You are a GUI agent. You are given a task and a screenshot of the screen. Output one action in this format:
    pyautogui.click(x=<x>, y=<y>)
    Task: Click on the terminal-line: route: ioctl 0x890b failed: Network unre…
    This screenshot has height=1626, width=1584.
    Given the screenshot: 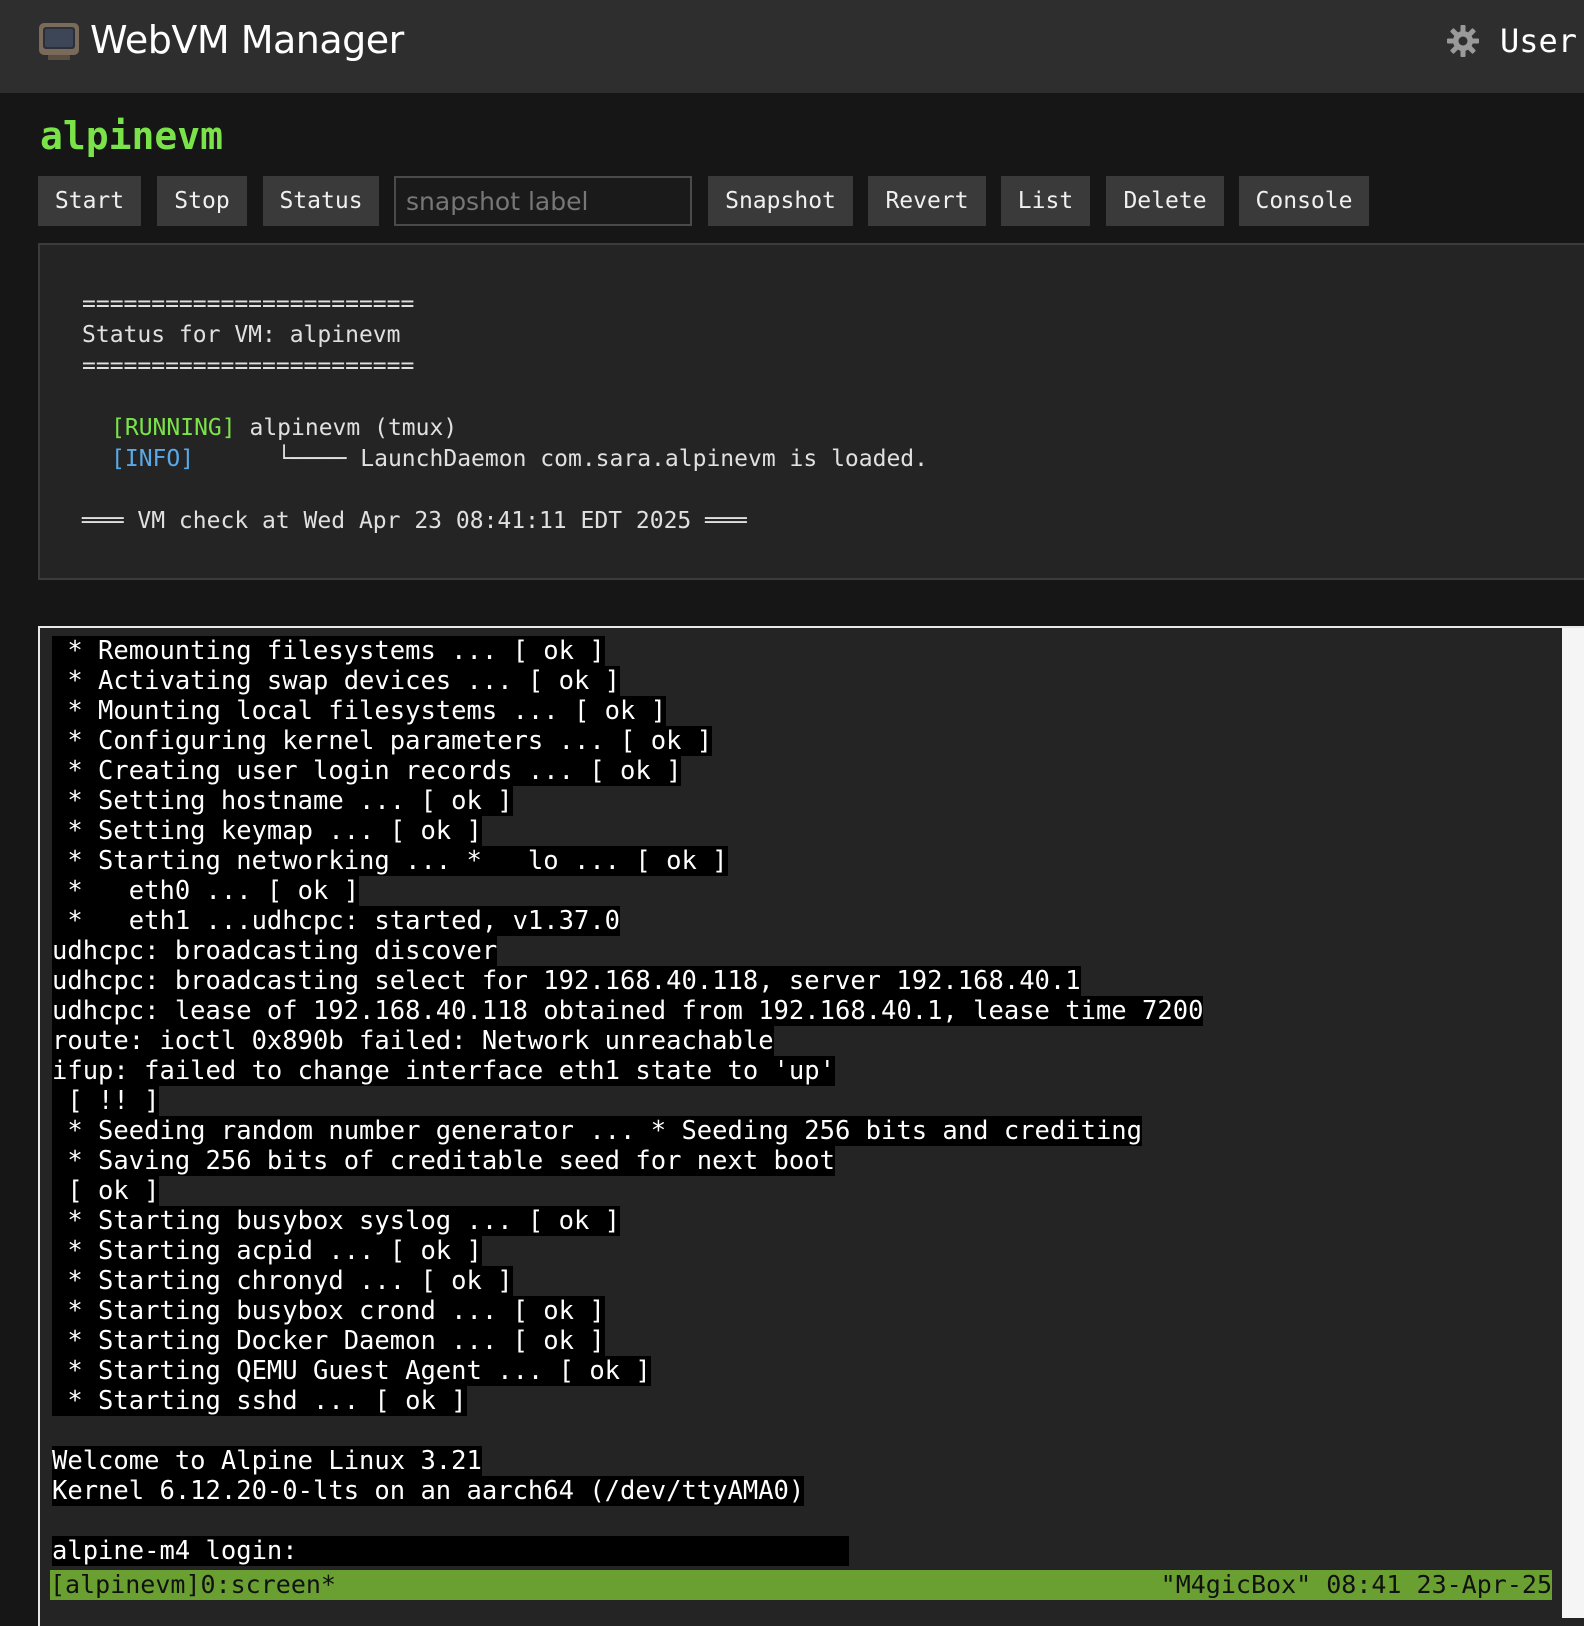 What is the action you would take?
    pyautogui.click(x=627, y=1041)
    